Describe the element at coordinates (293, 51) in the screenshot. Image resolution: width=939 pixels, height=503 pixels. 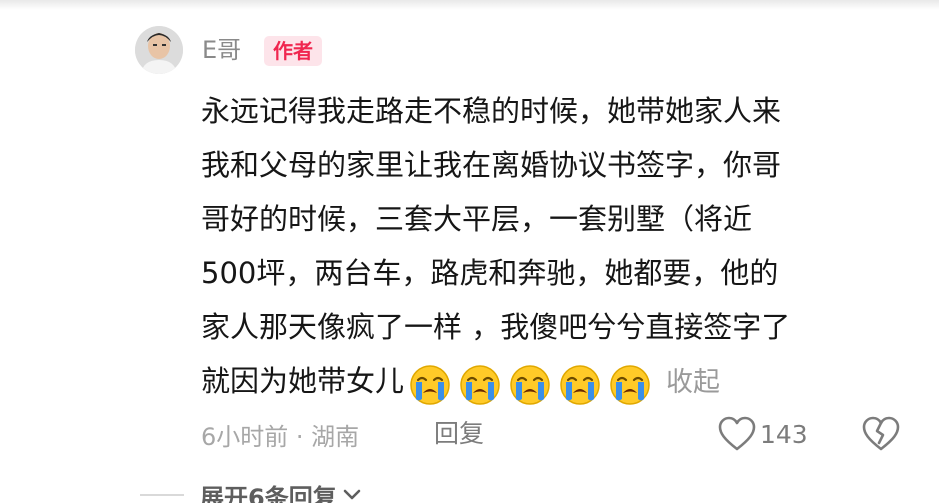
I see `author-badge: 作者` at that location.